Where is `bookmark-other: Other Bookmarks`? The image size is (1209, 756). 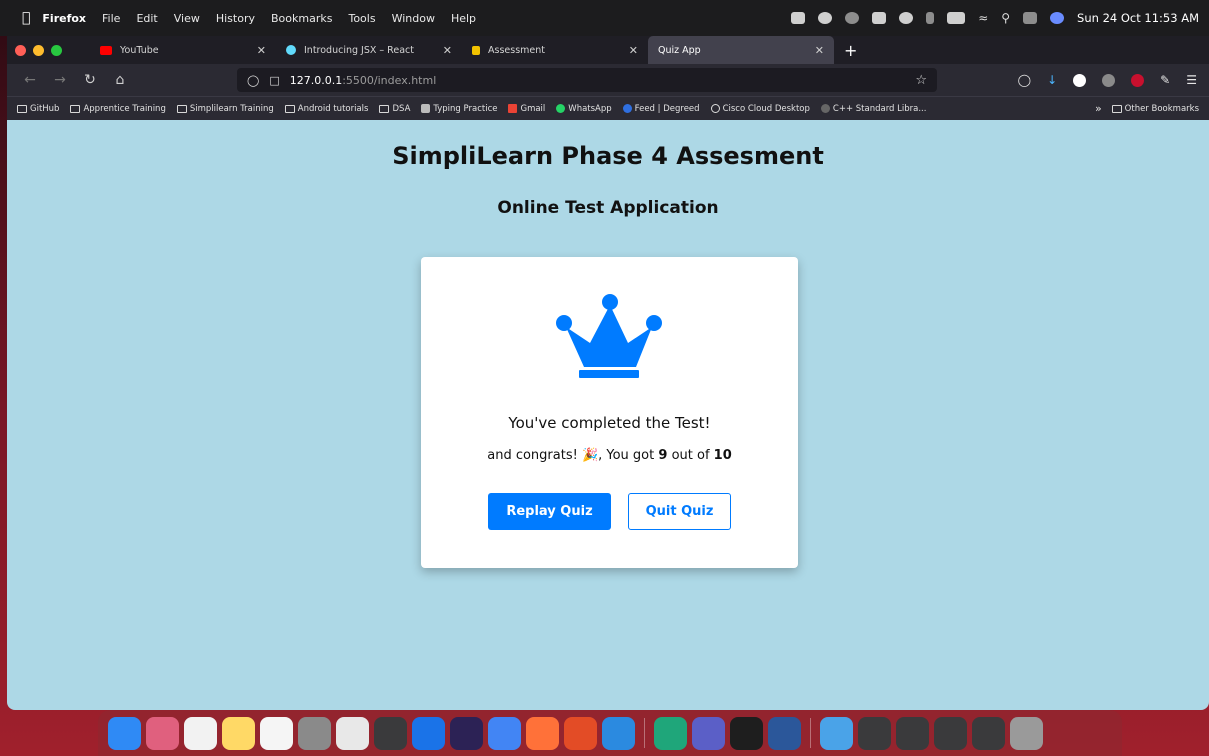 bookmark-other: Other Bookmarks is located at coordinates (1155, 109).